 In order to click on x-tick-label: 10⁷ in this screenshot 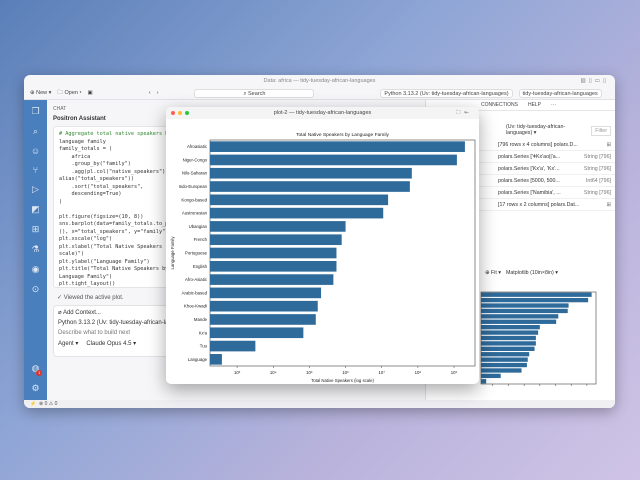, I will do `click(382, 372)`.